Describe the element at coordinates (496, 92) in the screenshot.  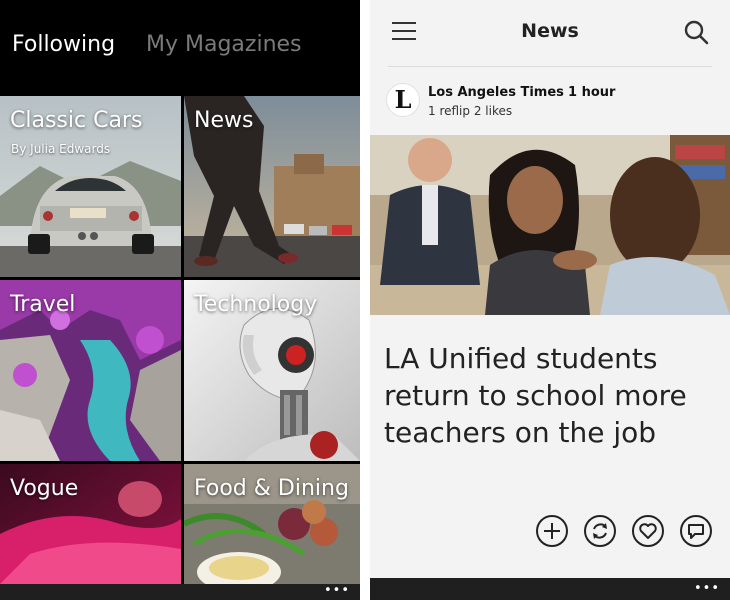
I see `source-name: Los Angeles Times` at that location.